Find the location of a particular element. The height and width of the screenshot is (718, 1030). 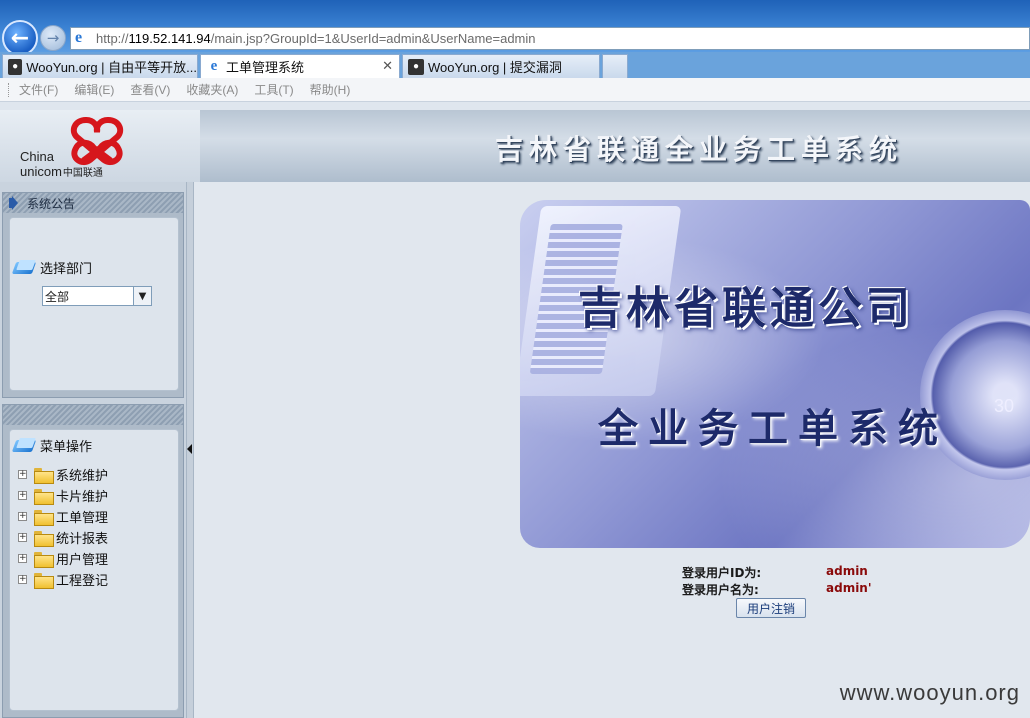

tab-wooyun-submit: ● WooYun.org | 提交漏洞 is located at coordinates (501, 66).